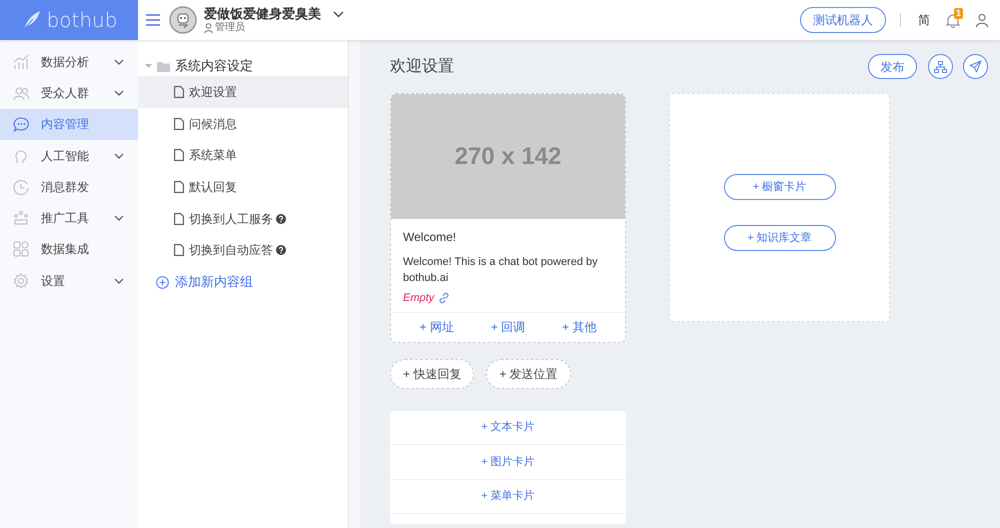  I want to click on settings-icon, so click(21, 280).